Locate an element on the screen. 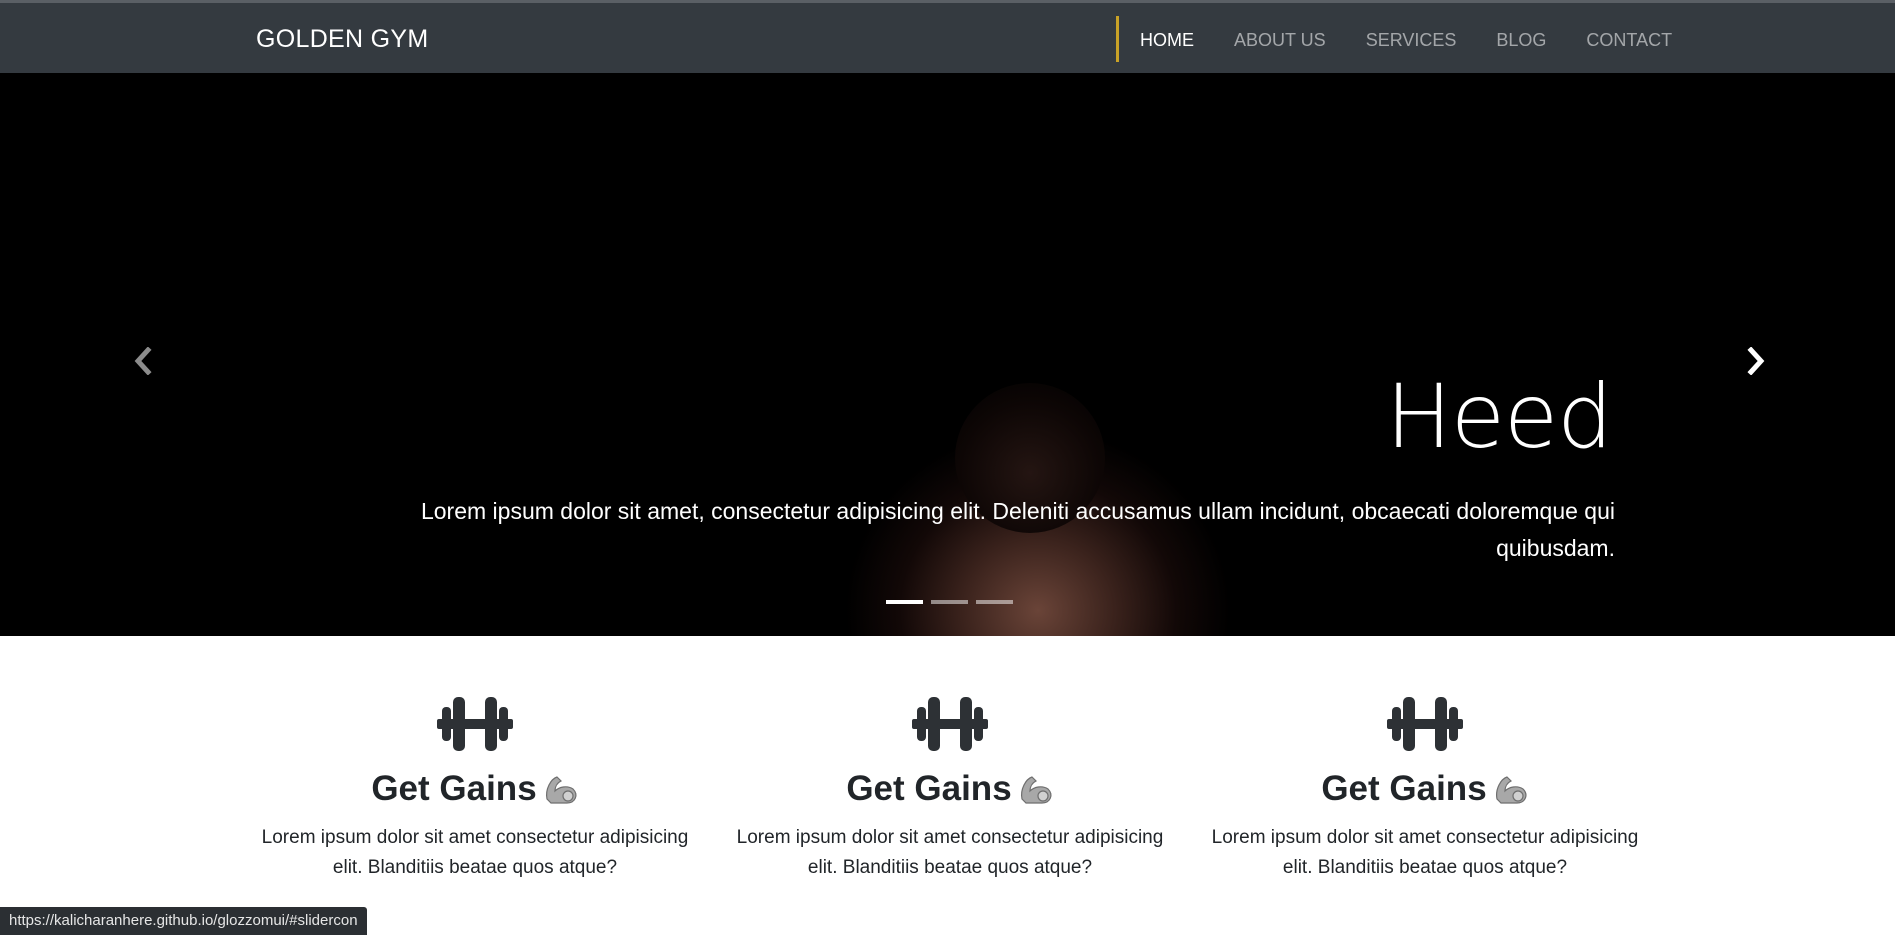 The height and width of the screenshot is (935, 1895). carousel-prev-button is located at coordinates (143, 361).